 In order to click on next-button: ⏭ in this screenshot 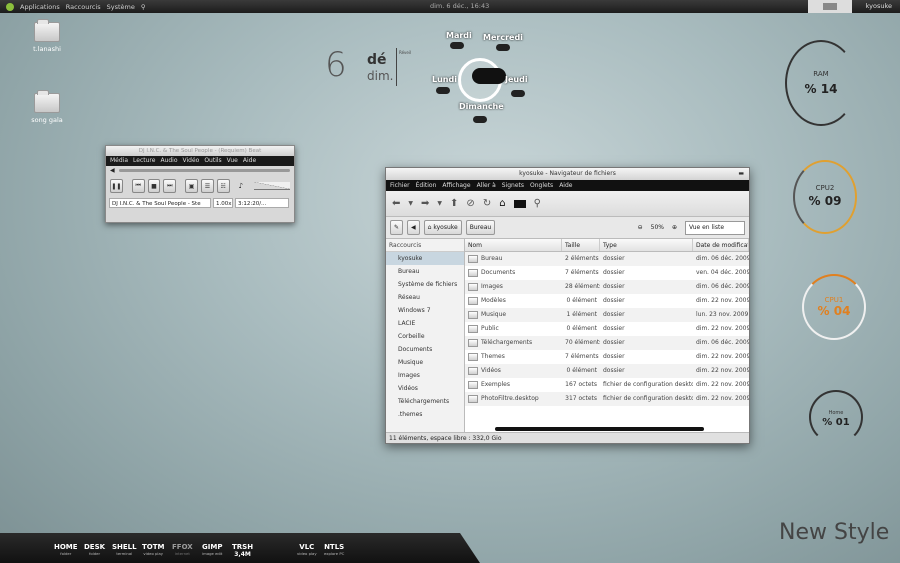, I will do `click(170, 186)`.